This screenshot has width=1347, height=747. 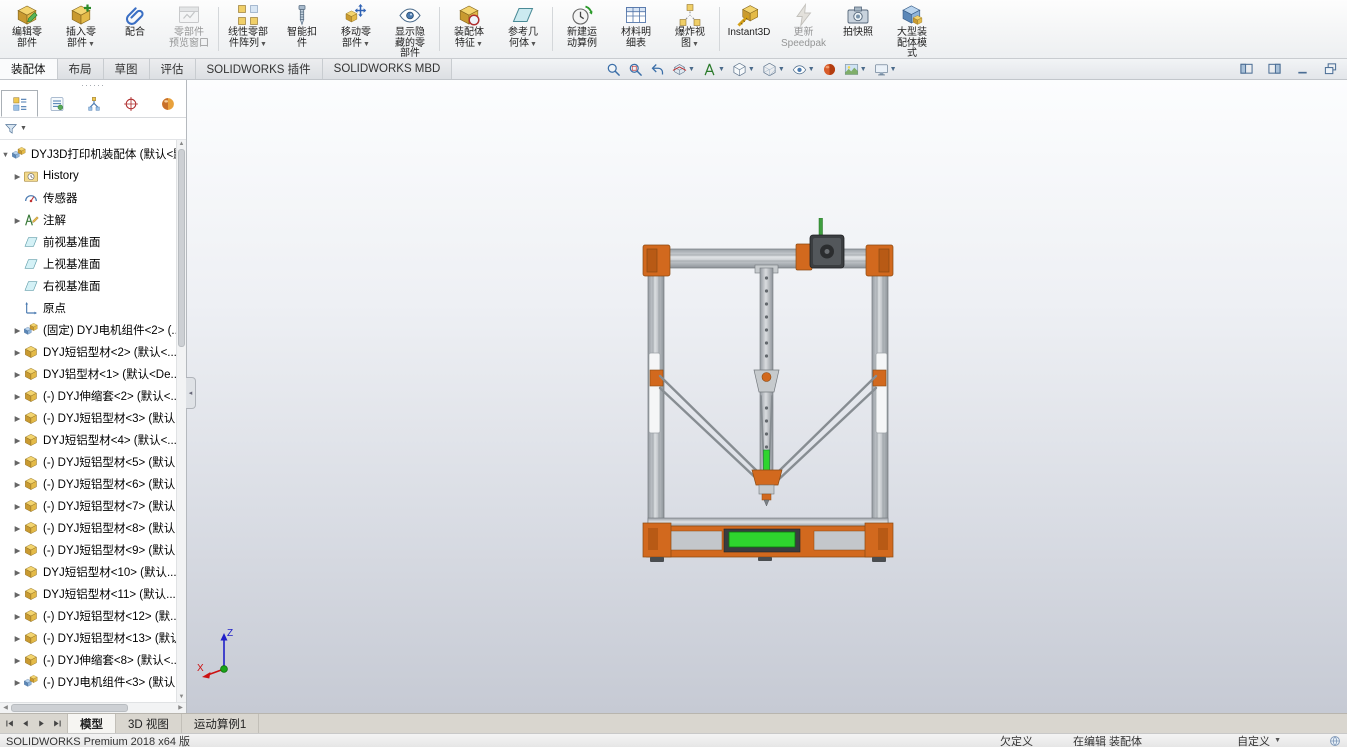 What do you see at coordinates (9, 723) in the screenshot?
I see `first-tab-button` at bounding box center [9, 723].